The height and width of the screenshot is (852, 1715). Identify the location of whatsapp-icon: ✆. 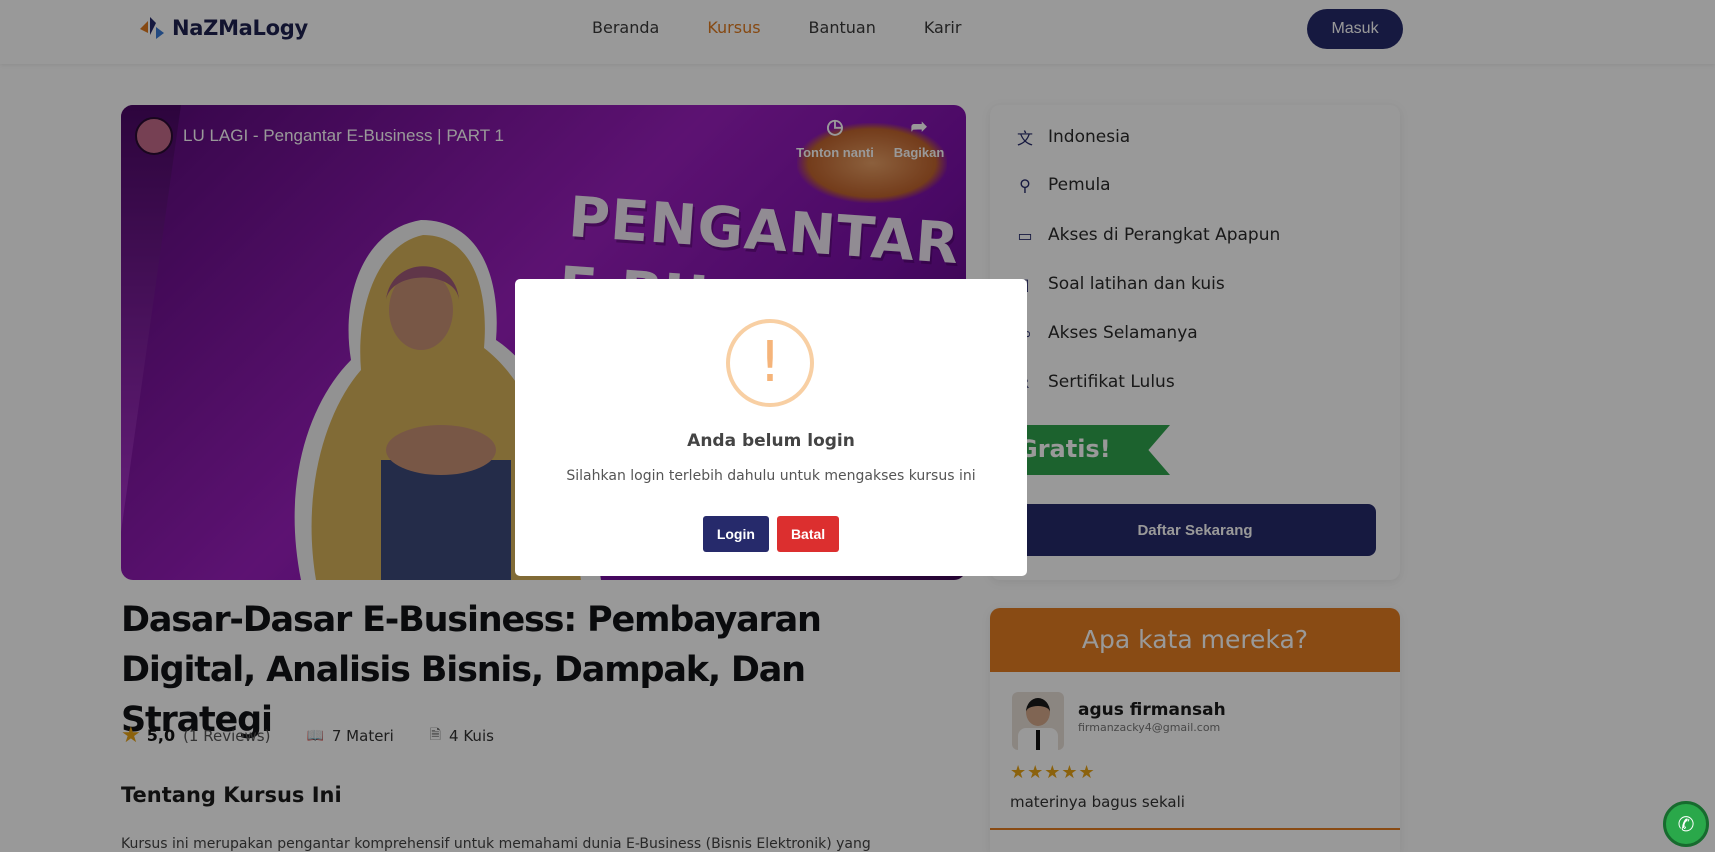
(1686, 824).